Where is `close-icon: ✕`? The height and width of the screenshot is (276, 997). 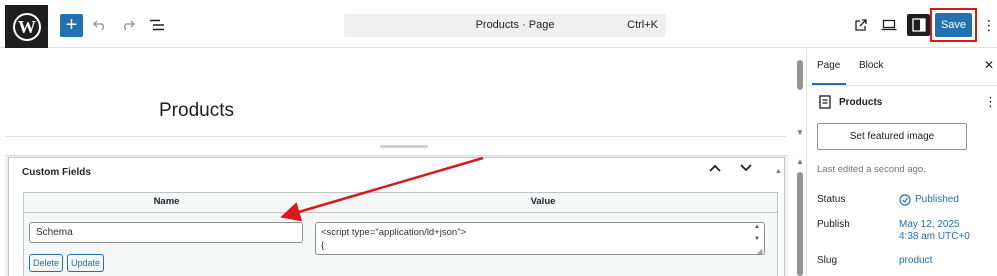 close-icon: ✕ is located at coordinates (989, 65).